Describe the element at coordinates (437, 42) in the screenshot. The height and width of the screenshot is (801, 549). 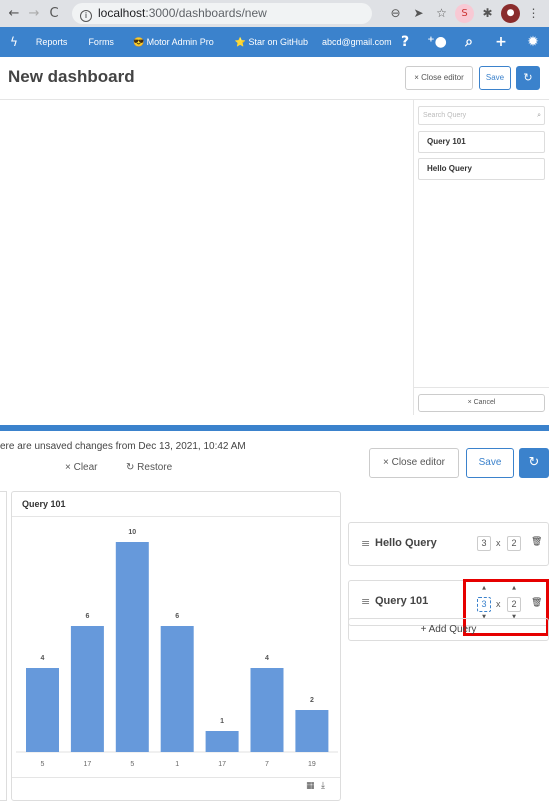
I see `add-user-icon: ⁺●` at that location.